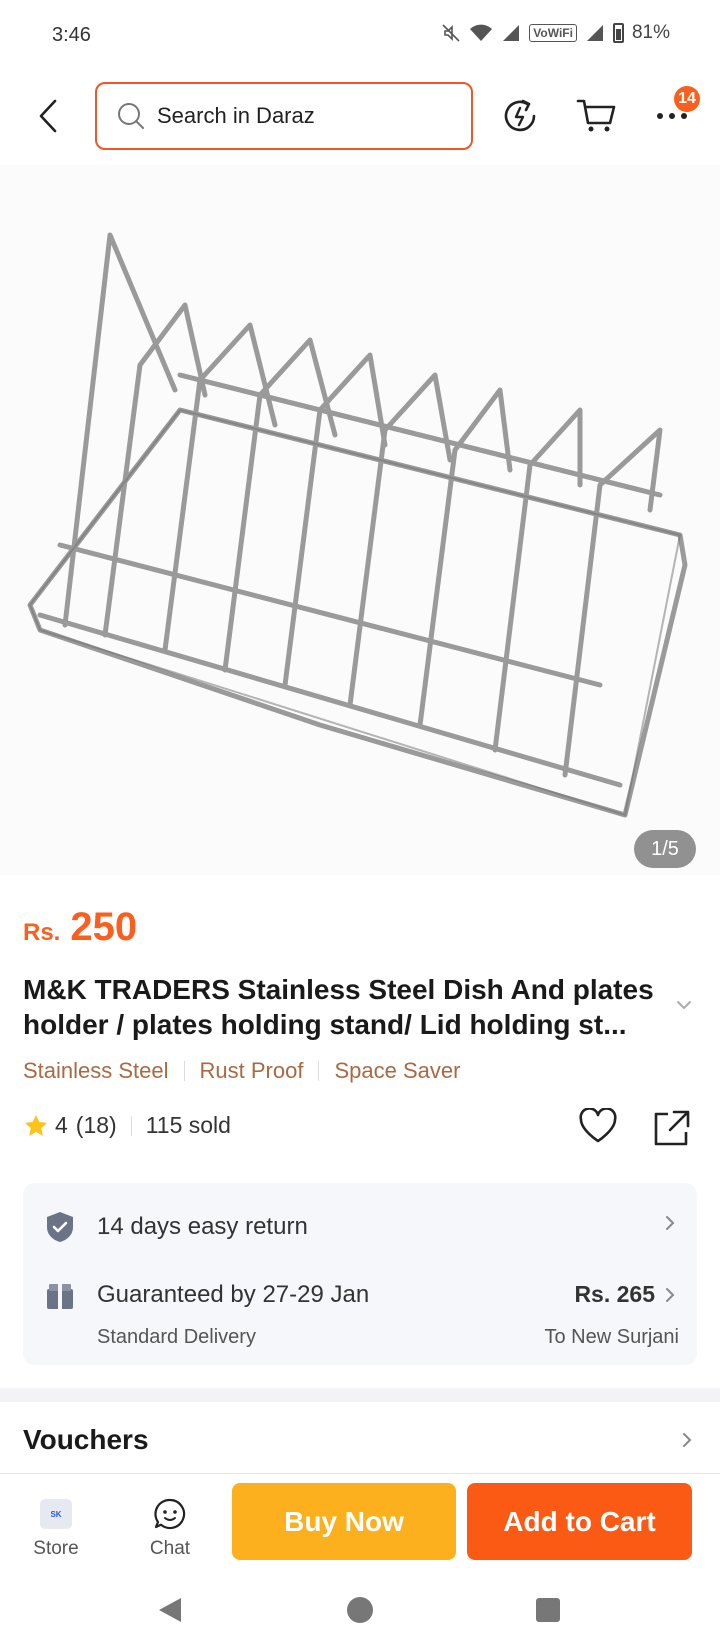 This screenshot has height=1650, width=720. I want to click on delivery-type: Standard Delivery, so click(176, 1337).